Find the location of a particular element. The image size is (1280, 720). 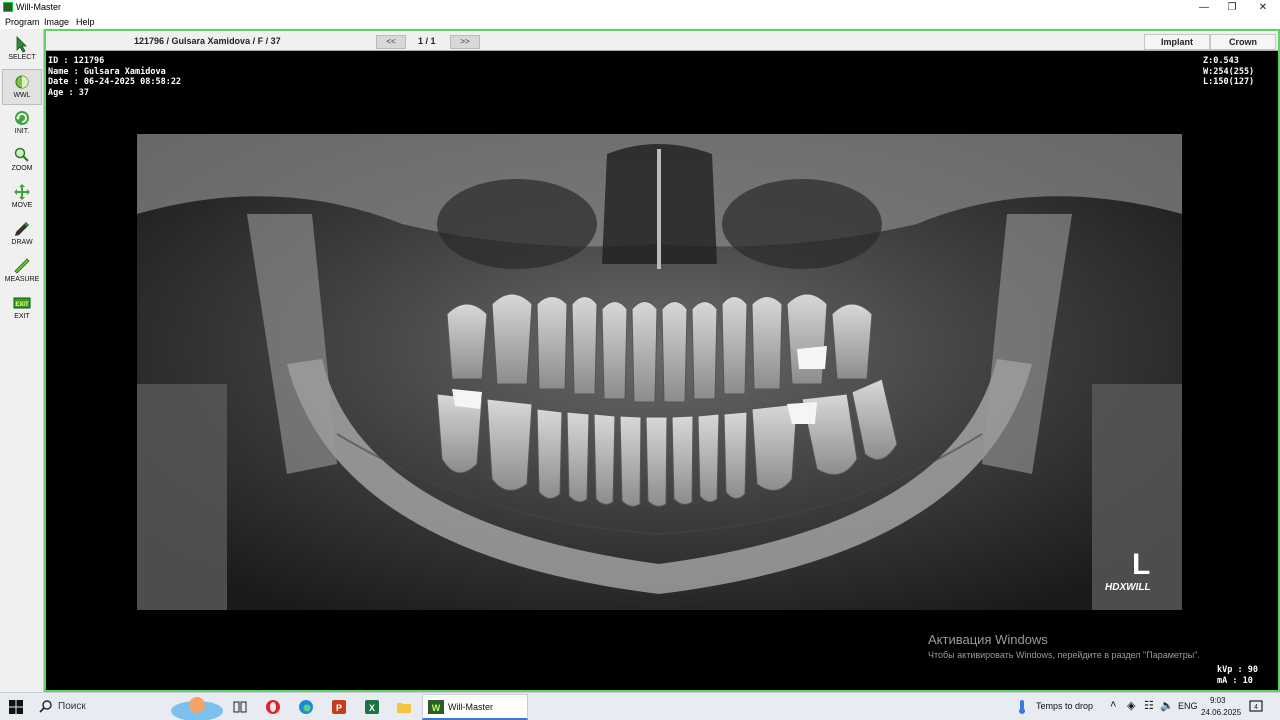

menu-bar: Program Image Help is located at coordinates (640, 22).